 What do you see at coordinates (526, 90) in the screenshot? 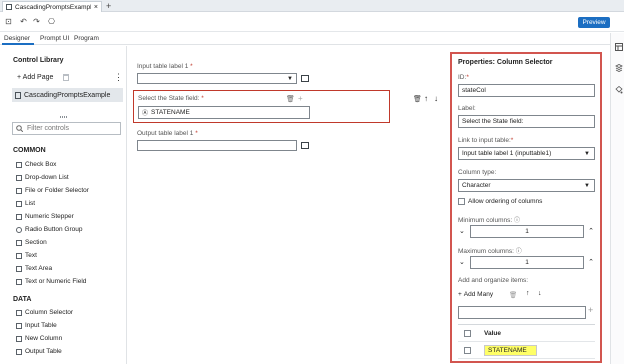
I see `id-field: stateCol` at bounding box center [526, 90].